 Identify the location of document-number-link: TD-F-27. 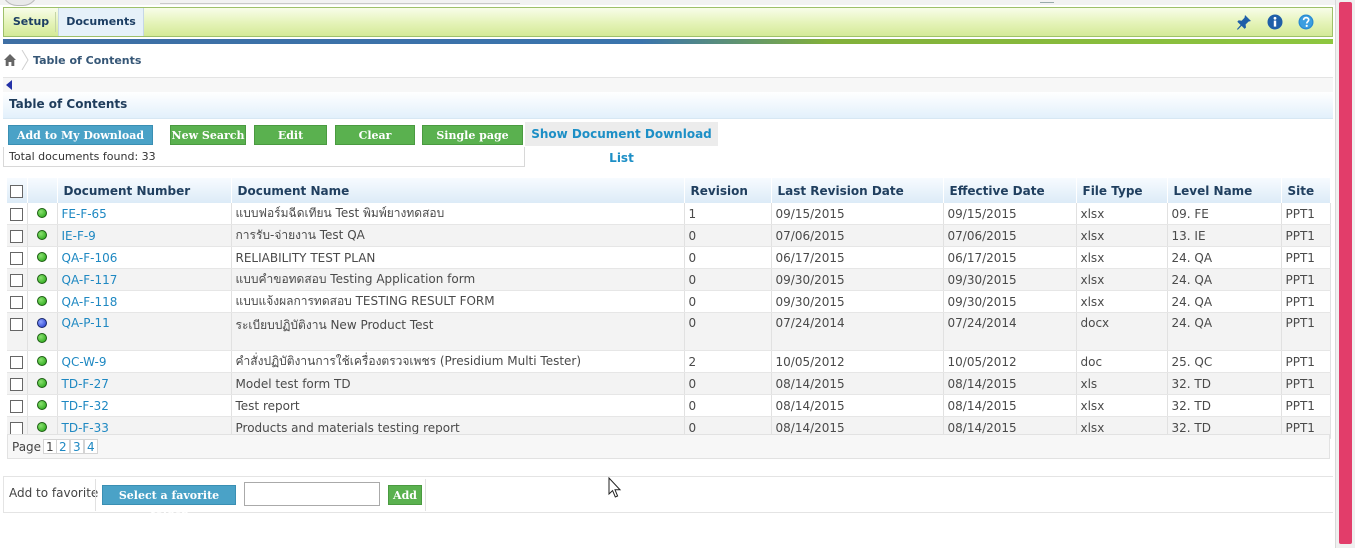
(144, 383).